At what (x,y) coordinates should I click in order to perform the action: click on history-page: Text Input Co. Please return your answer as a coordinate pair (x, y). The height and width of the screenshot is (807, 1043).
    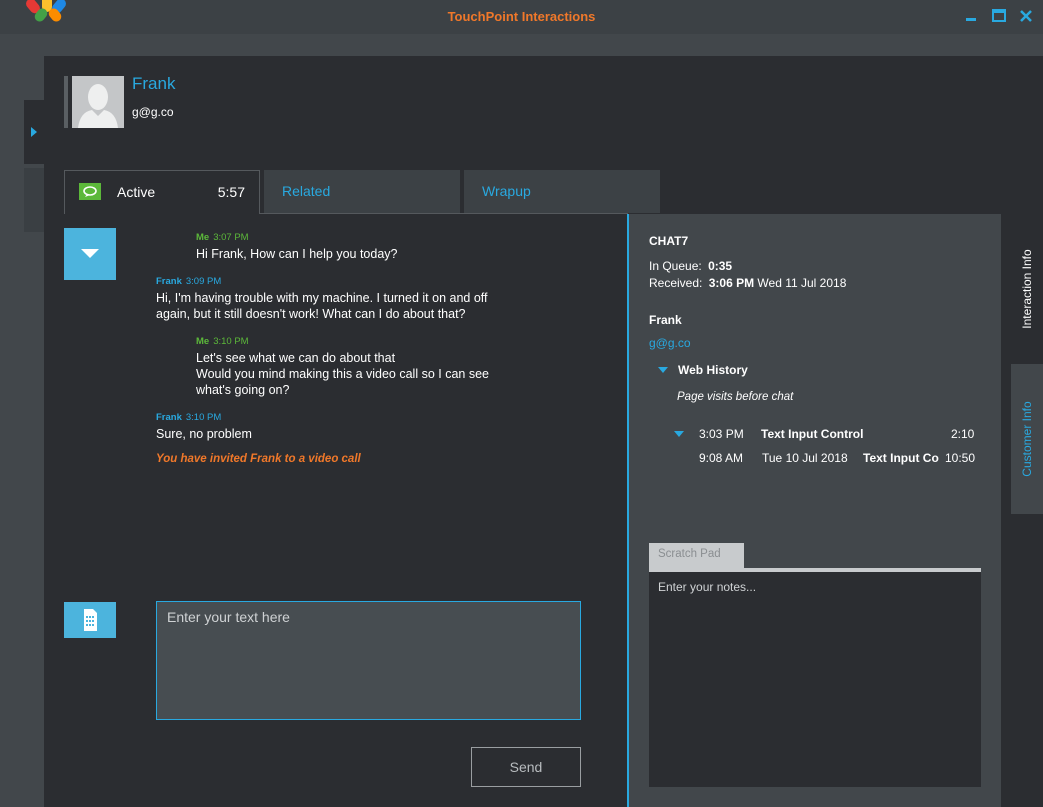
    Looking at the image, I should click on (901, 458).